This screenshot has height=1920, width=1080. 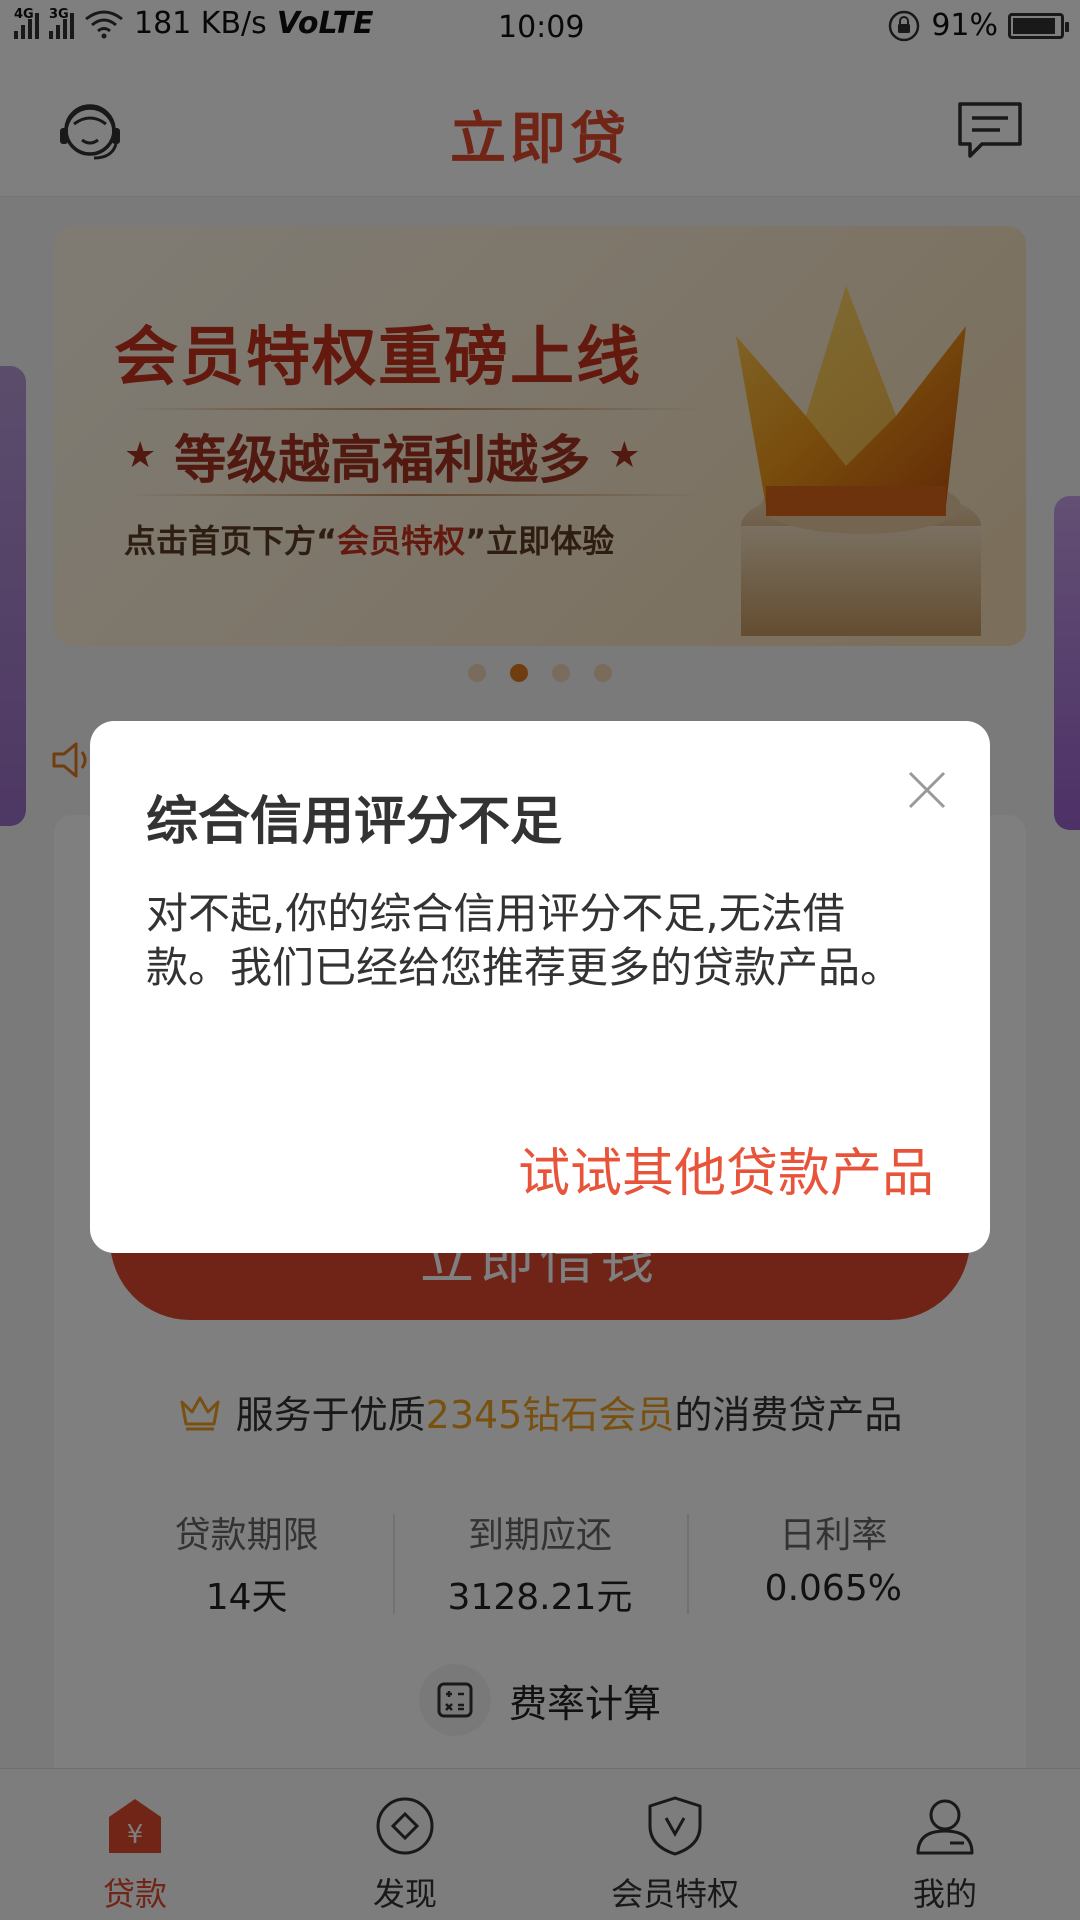 I want to click on try-other-products-button: 试试其他贷款产品, so click(x=726, y=1168).